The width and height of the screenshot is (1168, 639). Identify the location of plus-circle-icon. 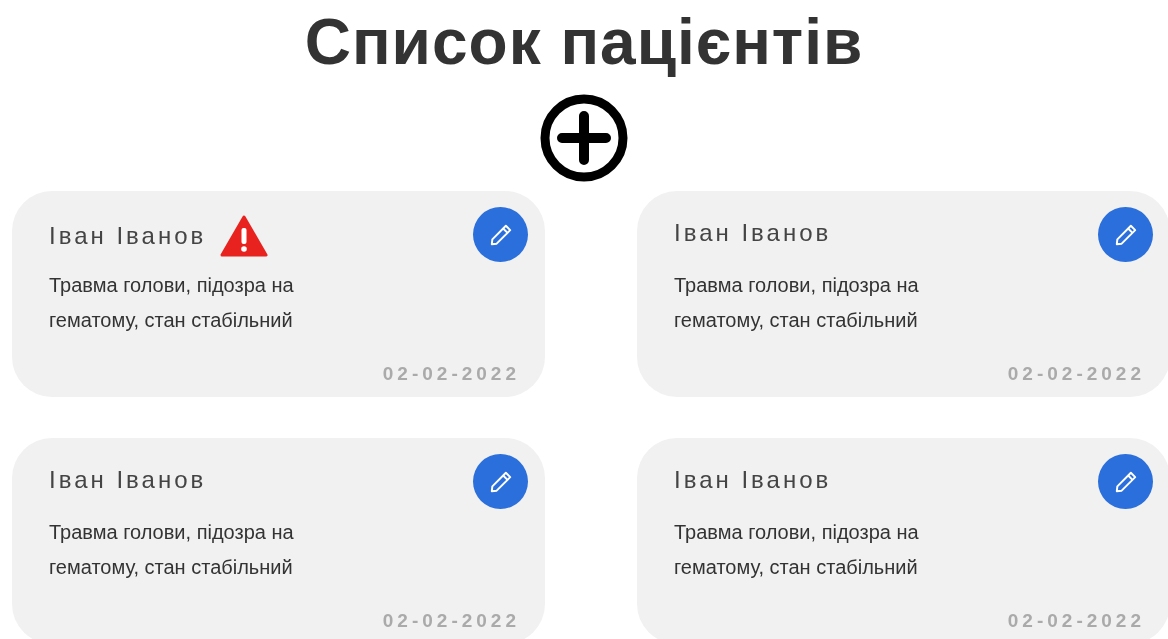
(584, 138).